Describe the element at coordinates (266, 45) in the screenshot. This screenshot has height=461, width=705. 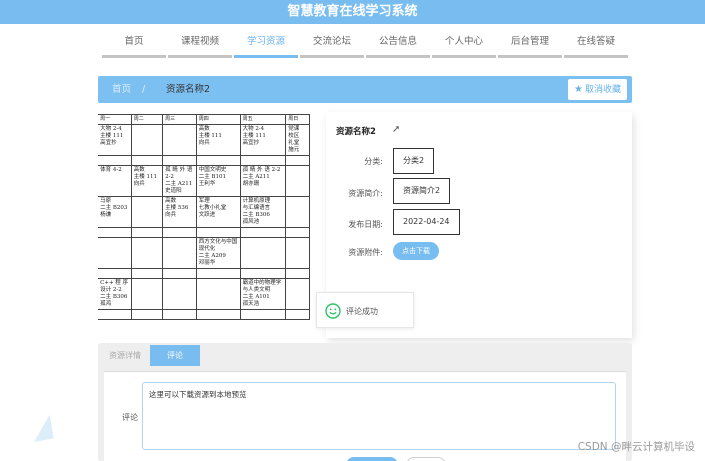
I see `nav-item-learning-resources: 学习资源` at that location.